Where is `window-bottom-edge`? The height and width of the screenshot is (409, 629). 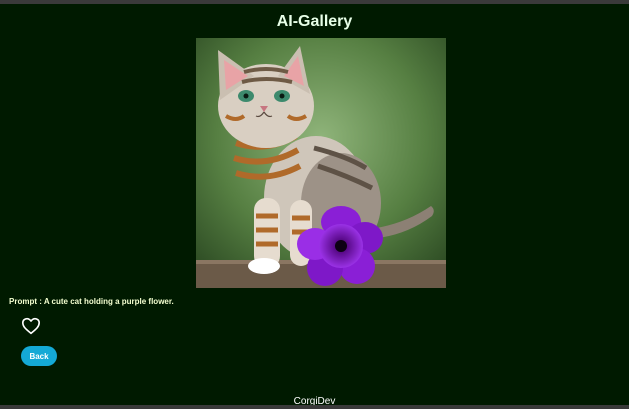
window-bottom-edge is located at coordinates (314, 407).